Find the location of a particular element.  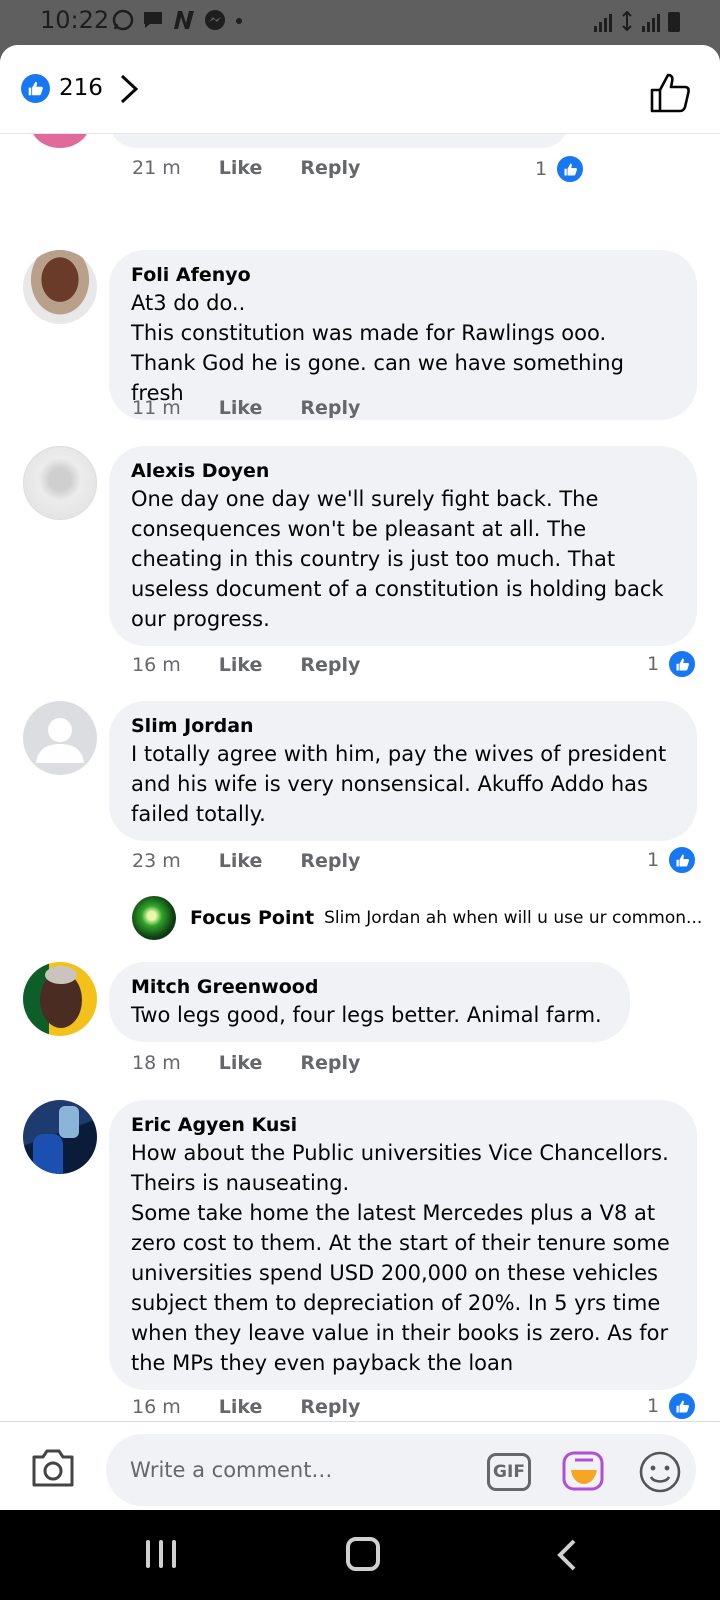

message-icon is located at coordinates (153, 20).